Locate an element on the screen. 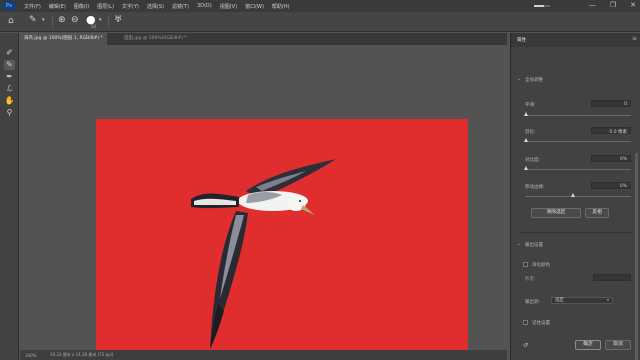 Image resolution: width=640 pixels, height=360 pixels. panel-scrollbar is located at coordinates (636, 256).